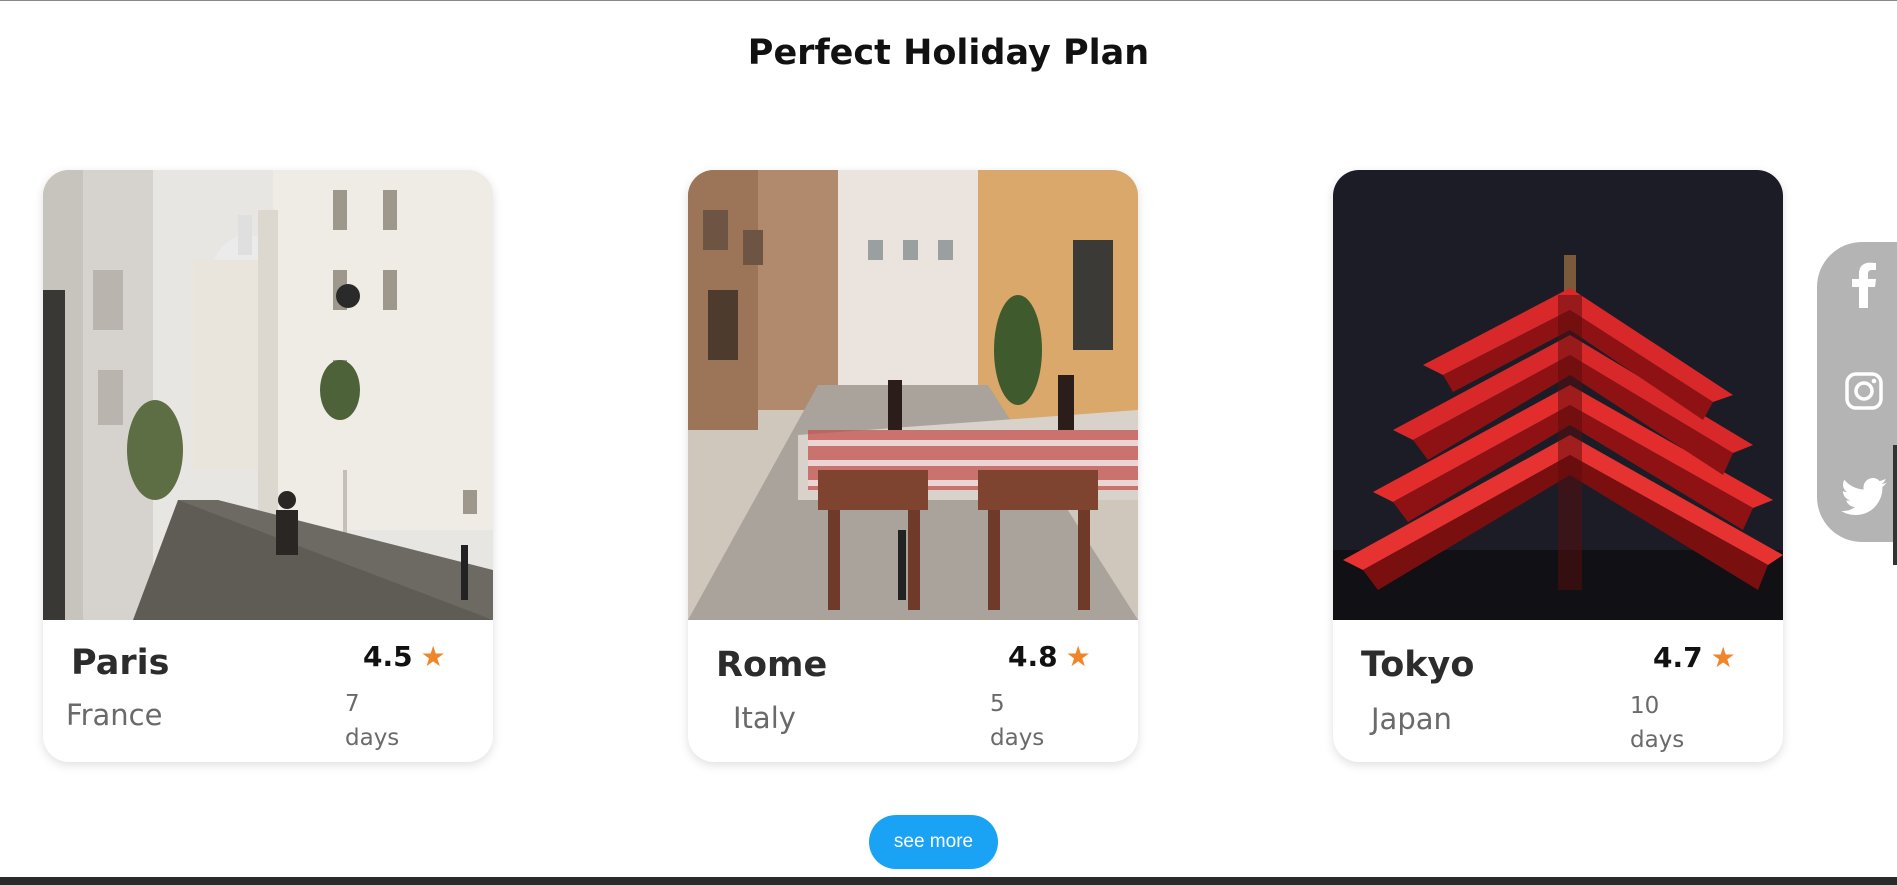  I want to click on card-country: Italy, so click(764, 718).